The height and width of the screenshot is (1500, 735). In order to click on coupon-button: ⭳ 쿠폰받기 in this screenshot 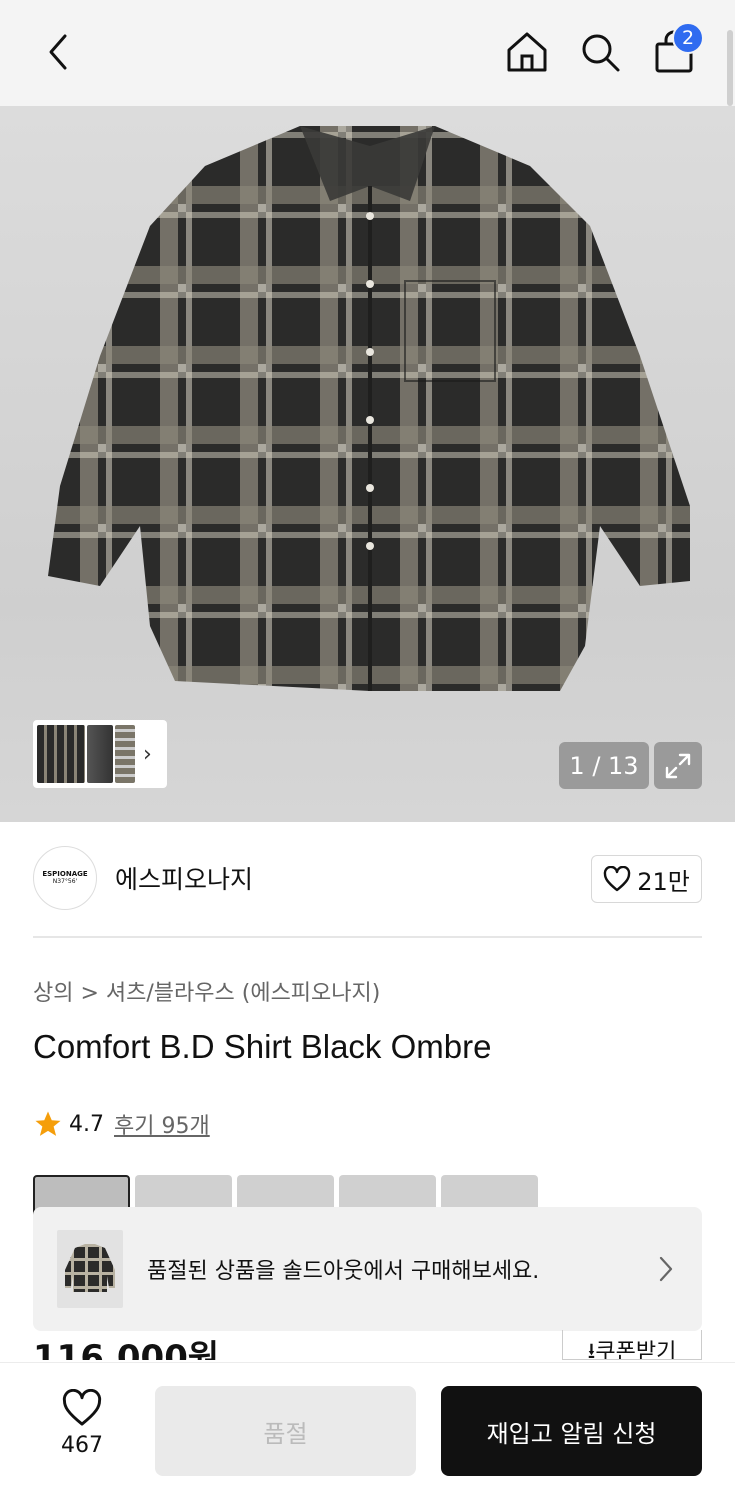, I will do `click(632, 1345)`.